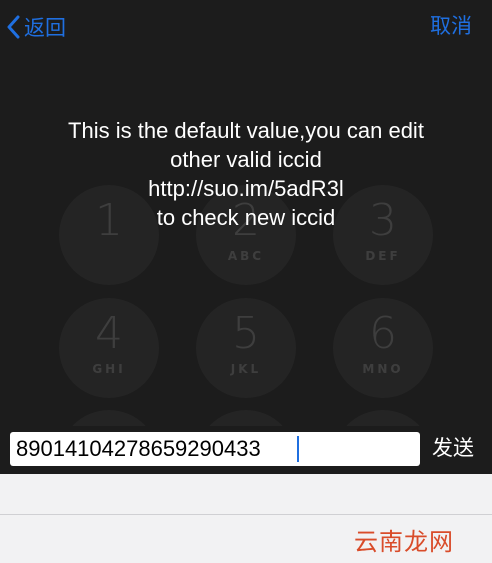  Describe the element at coordinates (246, 333) in the screenshot. I see `key-digit: 5` at that location.